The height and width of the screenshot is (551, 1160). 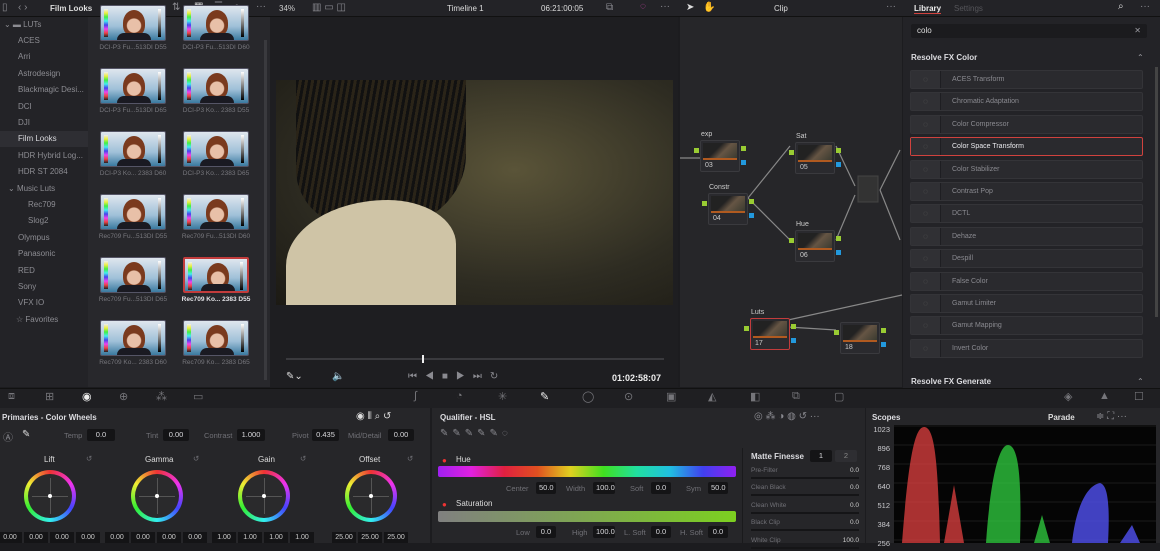 What do you see at coordinates (1026, 79) in the screenshot?
I see `fx-item: ◌ ACES Transform` at bounding box center [1026, 79].